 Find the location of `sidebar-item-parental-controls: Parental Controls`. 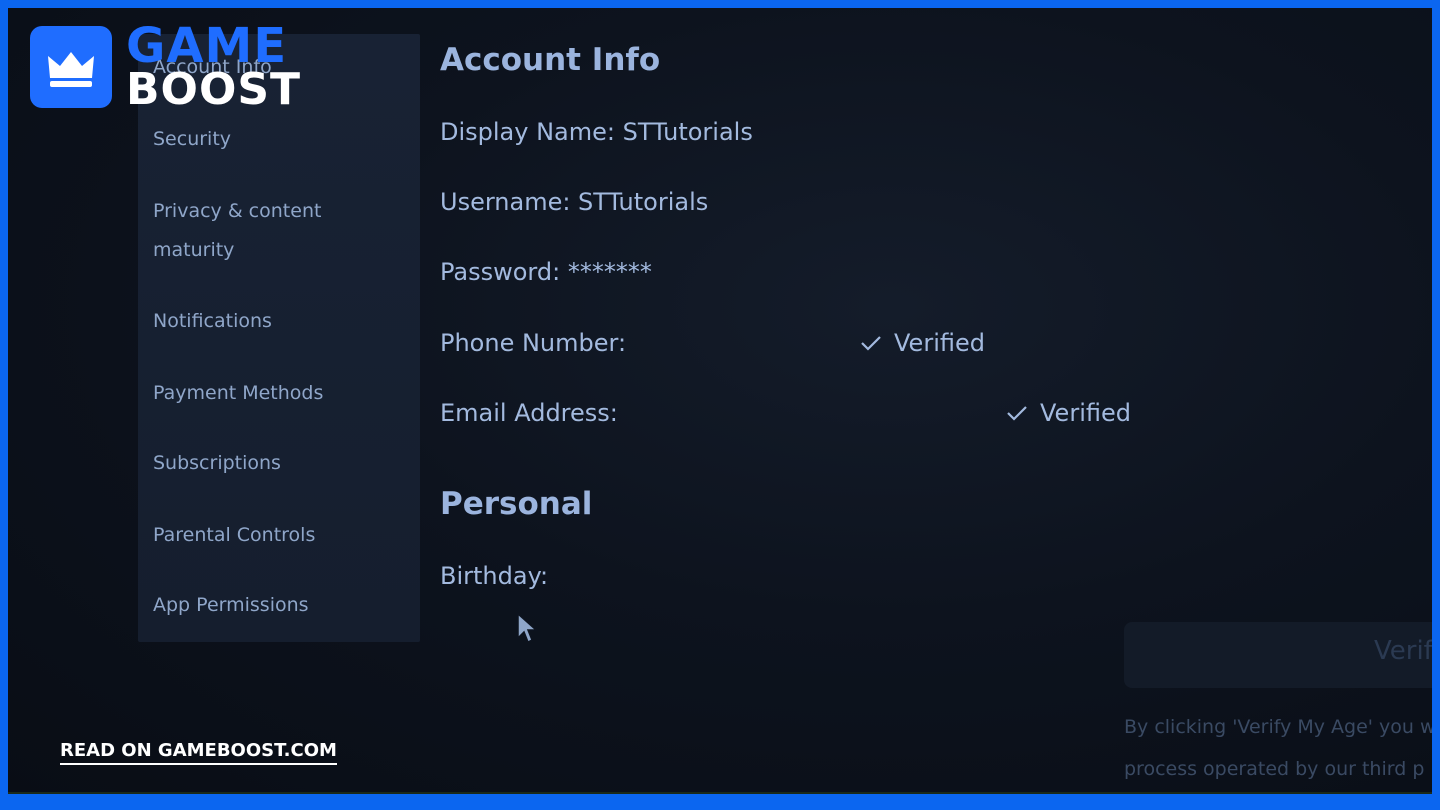

sidebar-item-parental-controls: Parental Controls is located at coordinates (278, 535).